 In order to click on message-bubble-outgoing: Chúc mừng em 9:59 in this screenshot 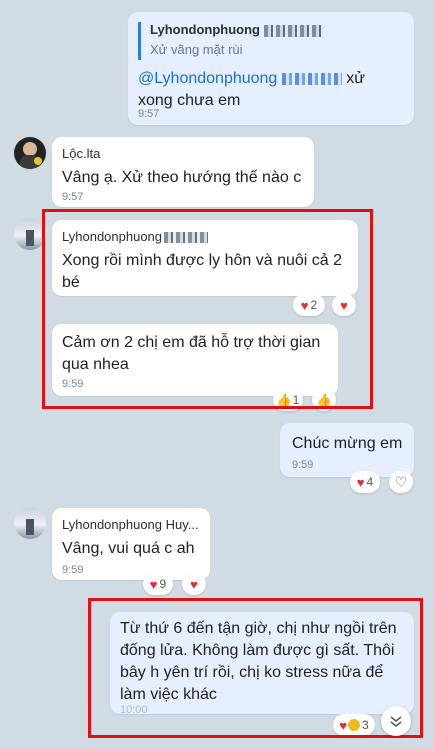, I will do `click(347, 450)`.